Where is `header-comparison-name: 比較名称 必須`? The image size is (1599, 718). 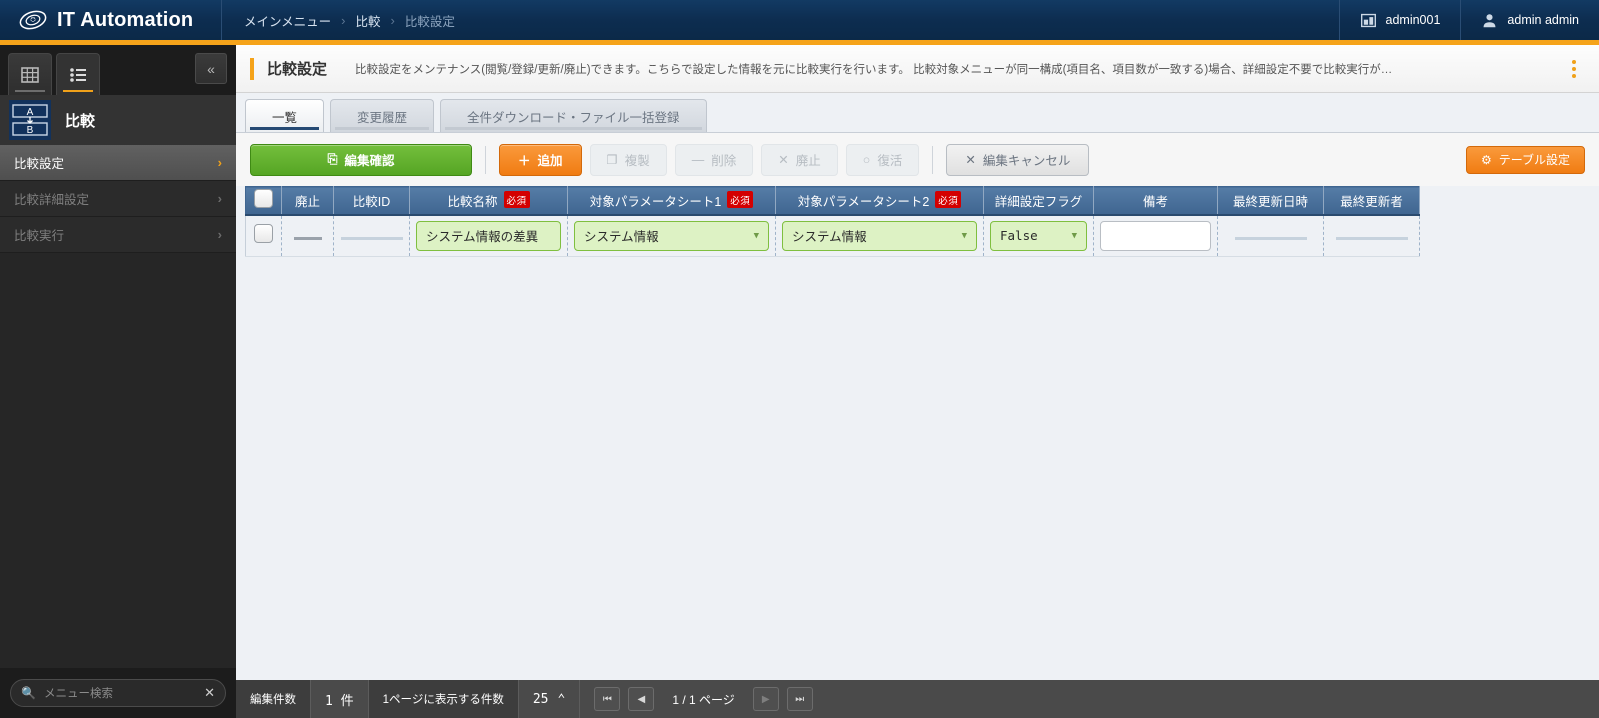
header-comparison-name: 比較名称 必須 is located at coordinates (488, 201).